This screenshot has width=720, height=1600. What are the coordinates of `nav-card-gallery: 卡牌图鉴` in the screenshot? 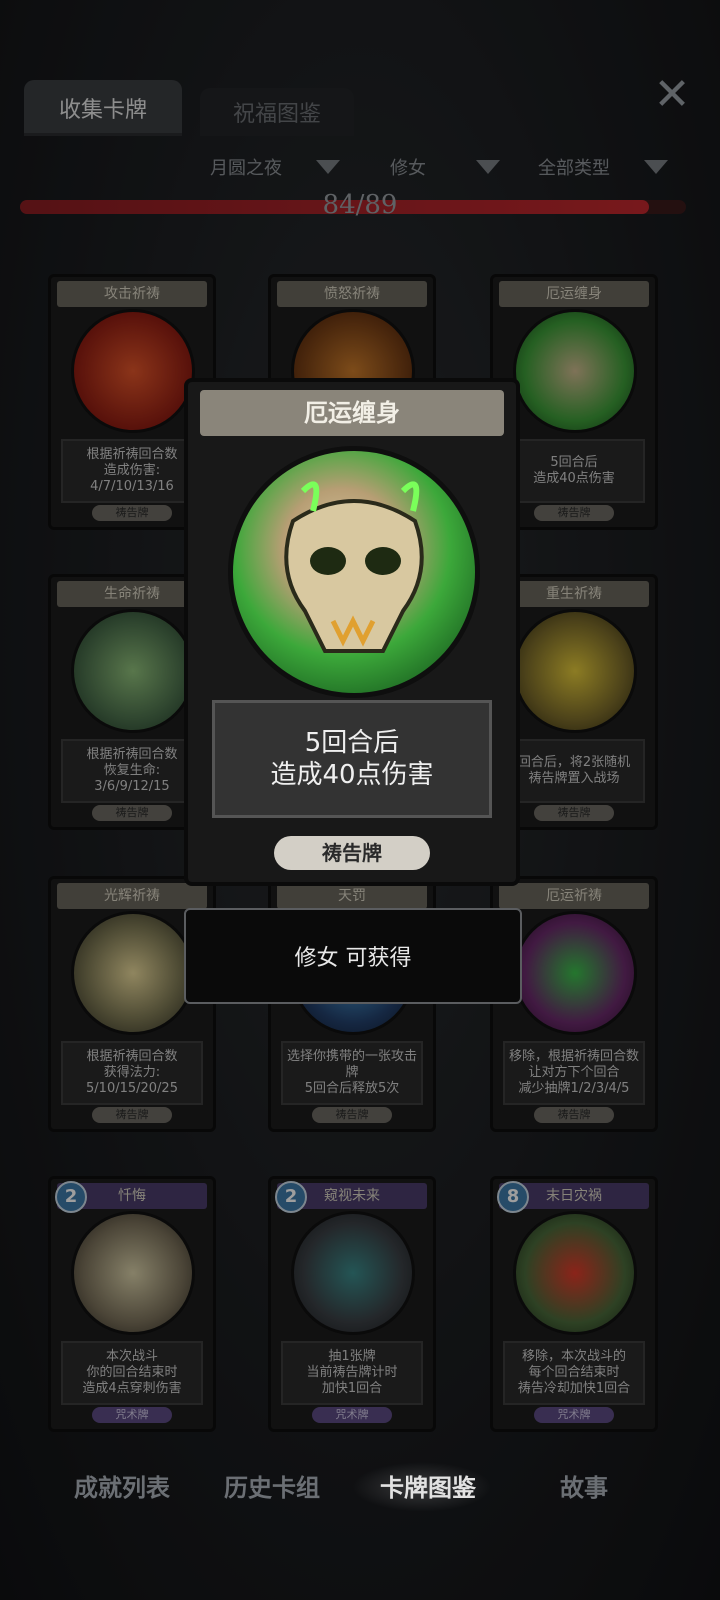 It's located at (428, 1485).